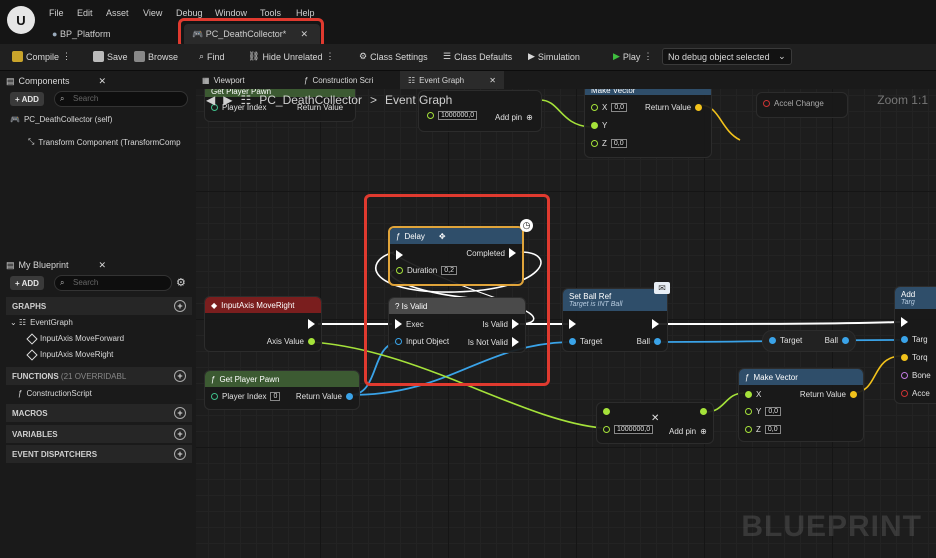  What do you see at coordinates (180, 434) in the screenshot?
I see `add-variable-icon: +` at bounding box center [180, 434].